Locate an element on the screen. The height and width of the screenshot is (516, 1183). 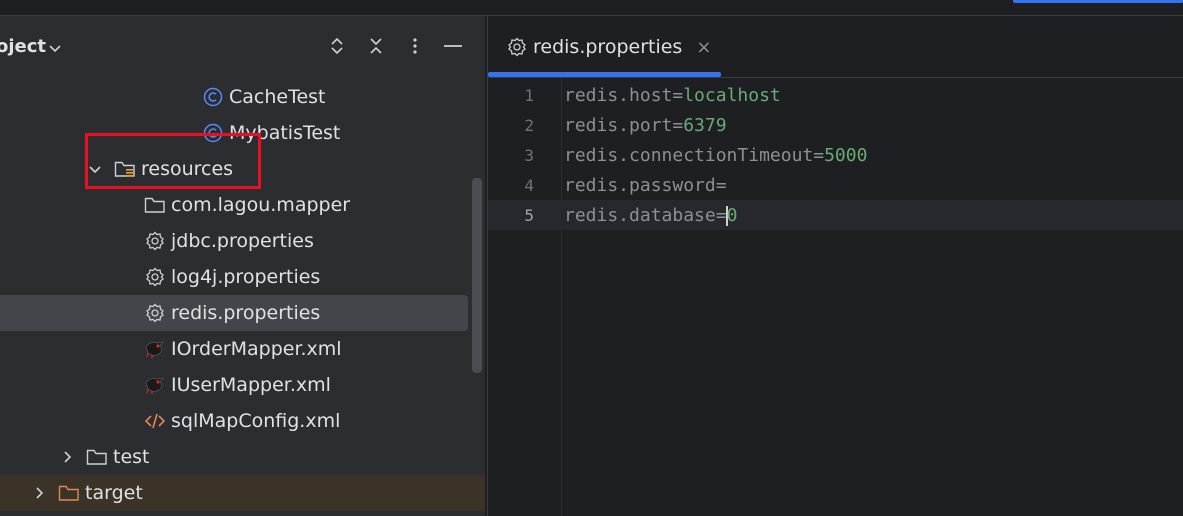
tree-item-com-lagou-mapper: com.lagou.mapper is located at coordinates (242, 205).